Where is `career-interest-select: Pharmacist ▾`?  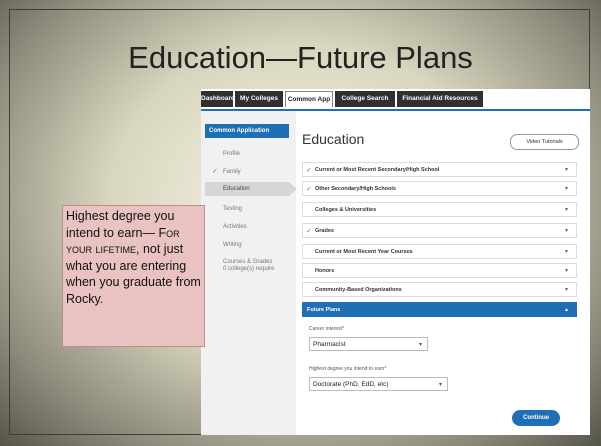
career-interest-select: Pharmacist ▾ is located at coordinates (368, 344).